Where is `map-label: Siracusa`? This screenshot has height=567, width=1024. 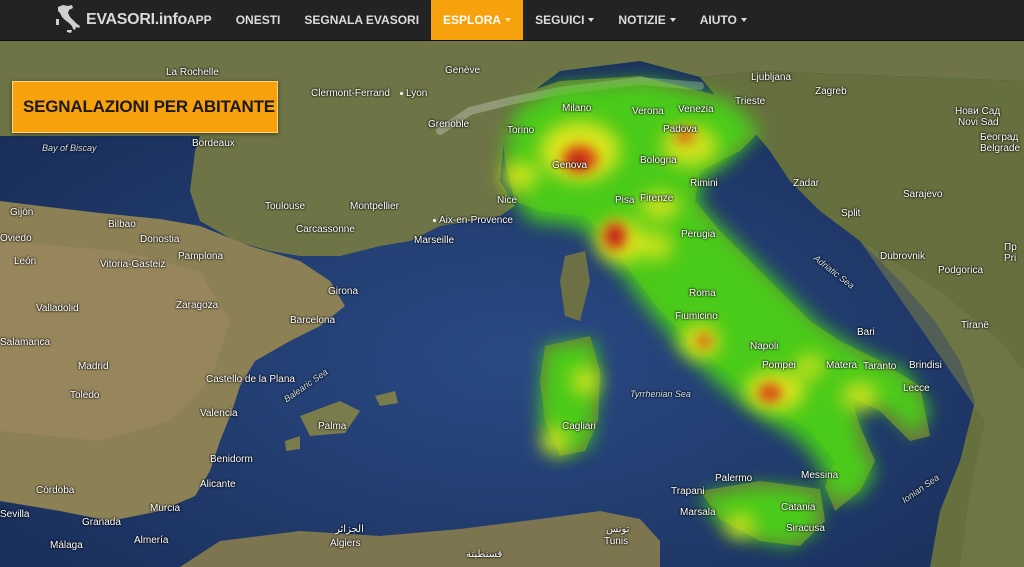
map-label: Siracusa is located at coordinates (805, 528).